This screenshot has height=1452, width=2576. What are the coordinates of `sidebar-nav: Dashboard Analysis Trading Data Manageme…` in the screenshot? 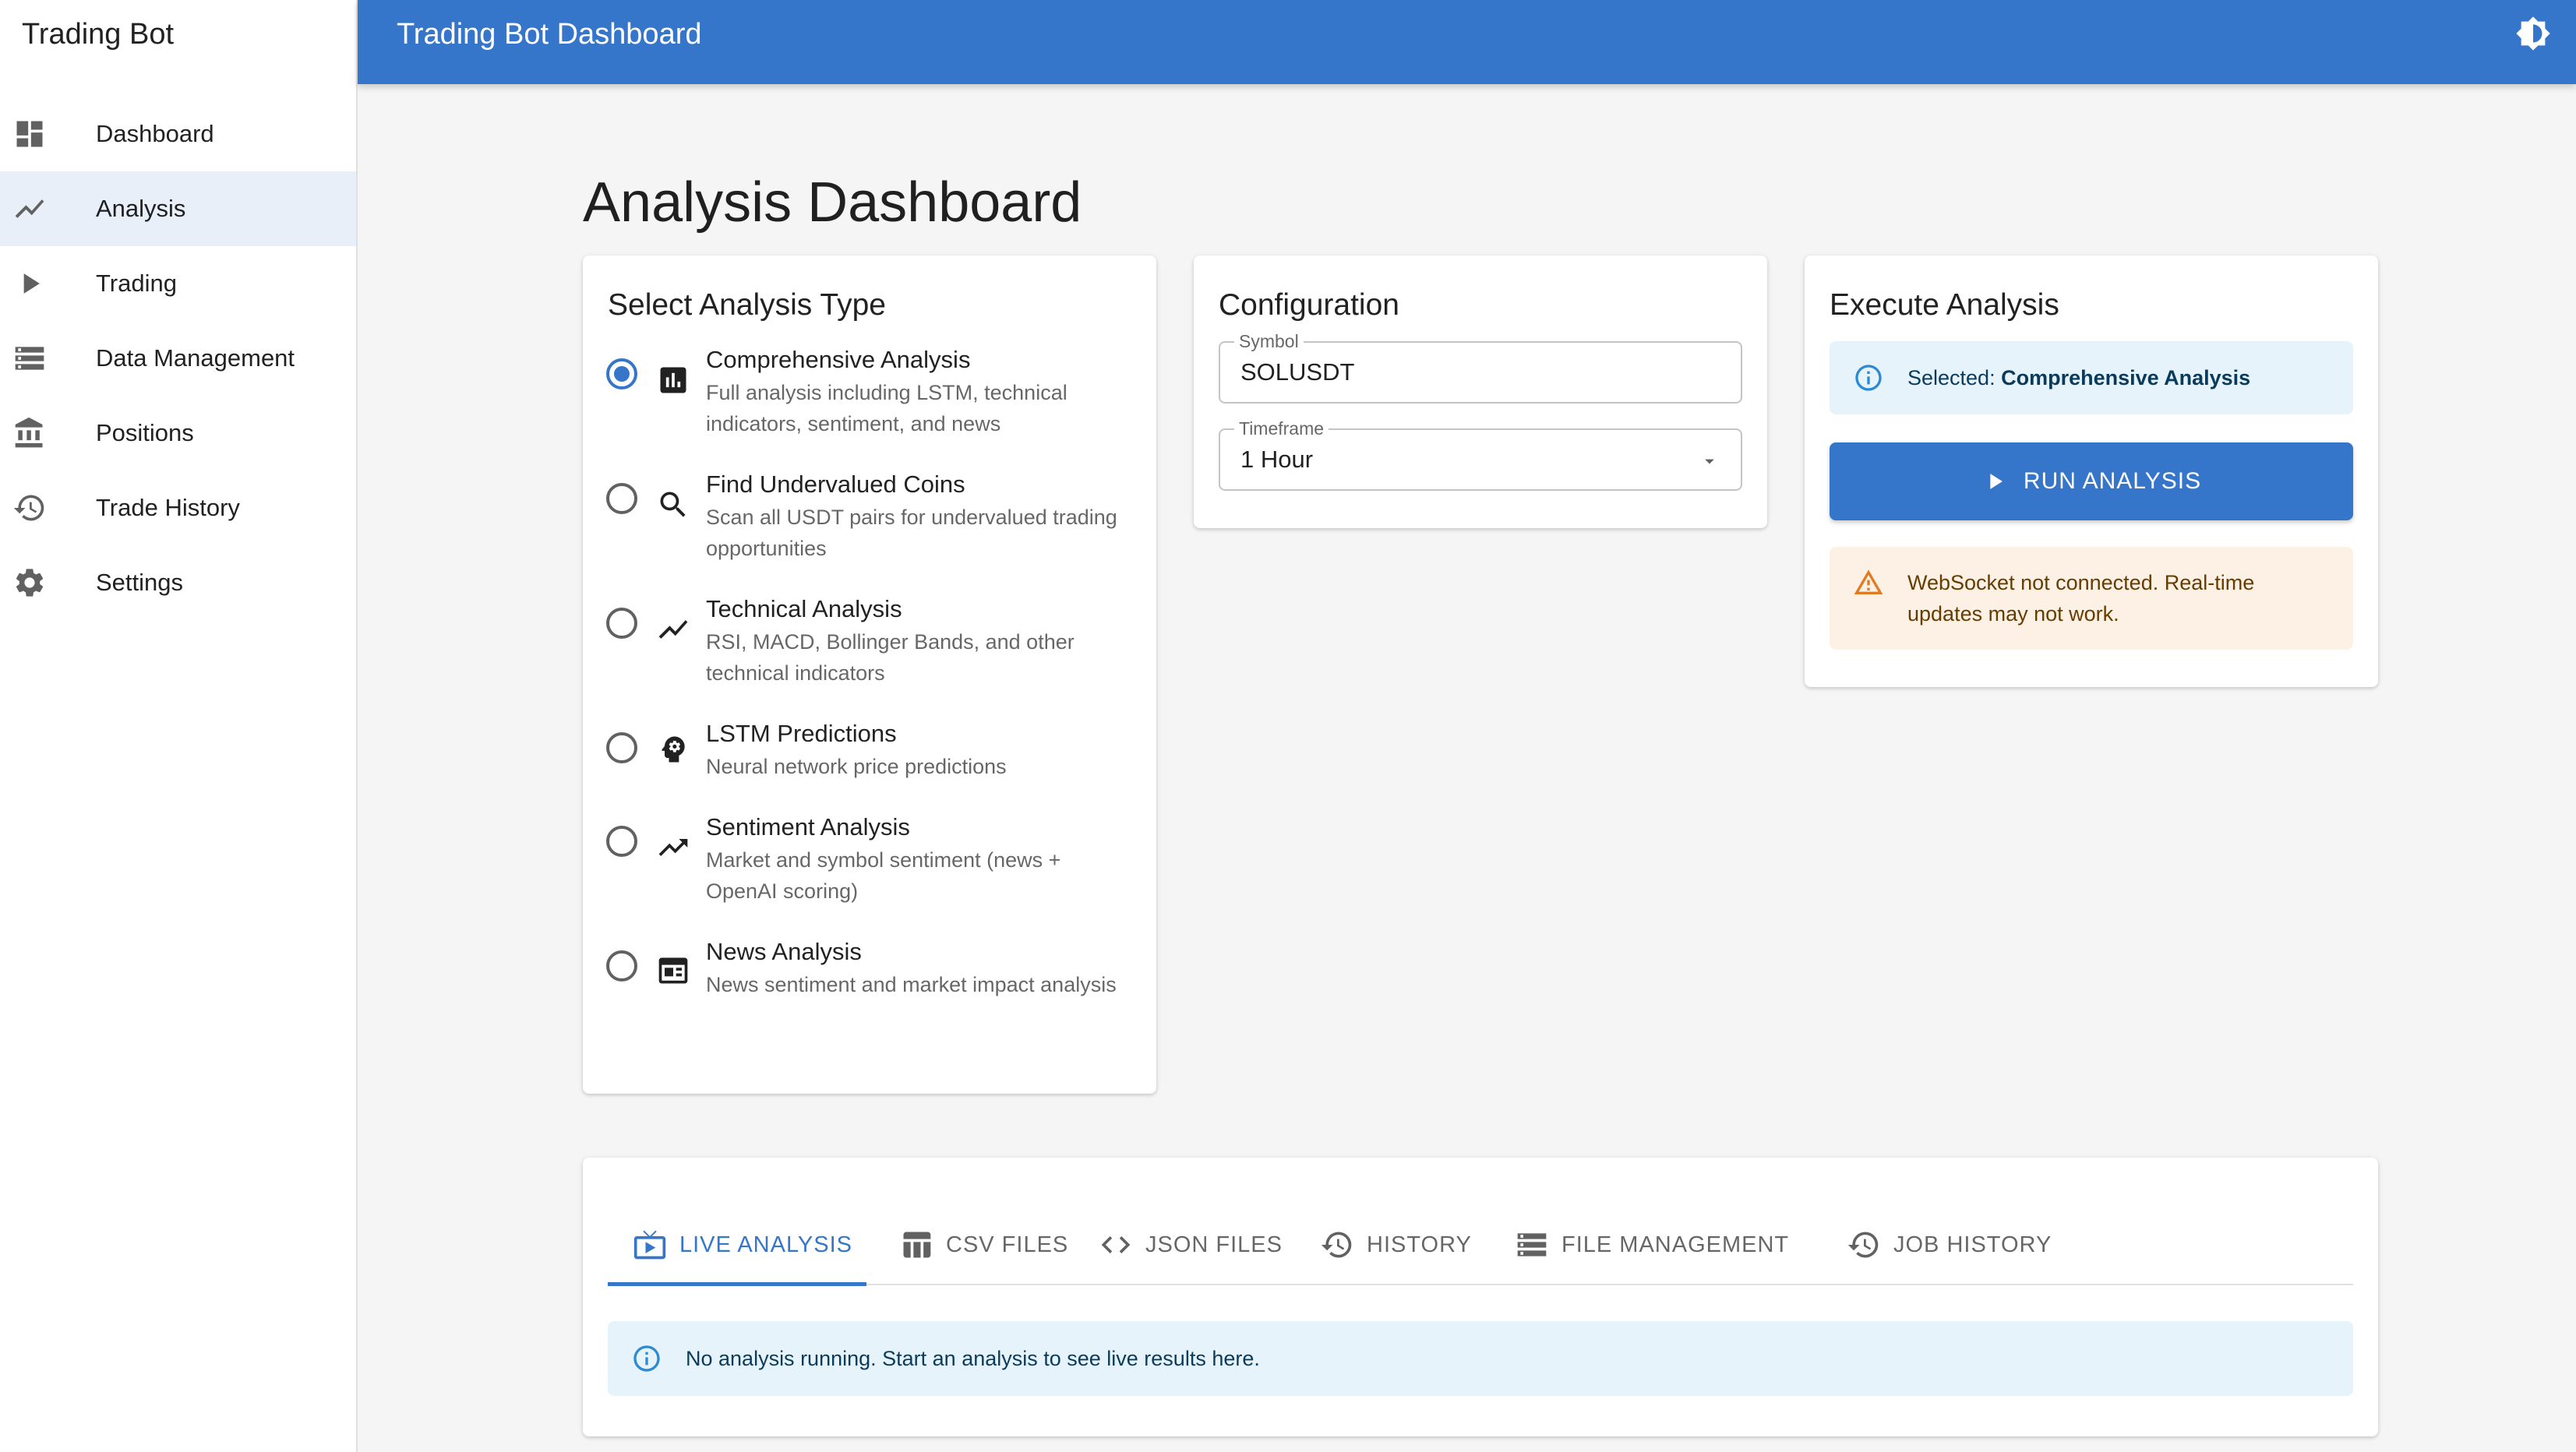 It's located at (178, 359).